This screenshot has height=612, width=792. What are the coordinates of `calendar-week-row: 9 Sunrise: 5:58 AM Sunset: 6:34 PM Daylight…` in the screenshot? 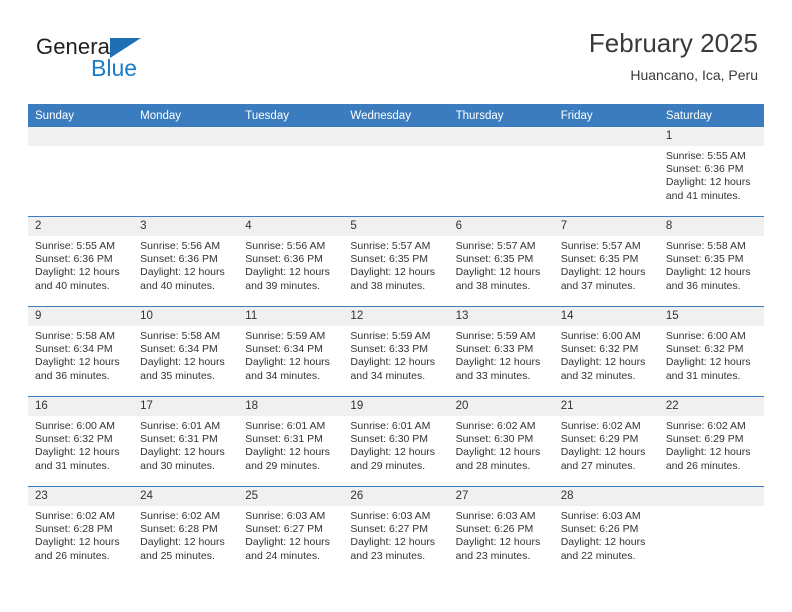 It's located at (396, 351).